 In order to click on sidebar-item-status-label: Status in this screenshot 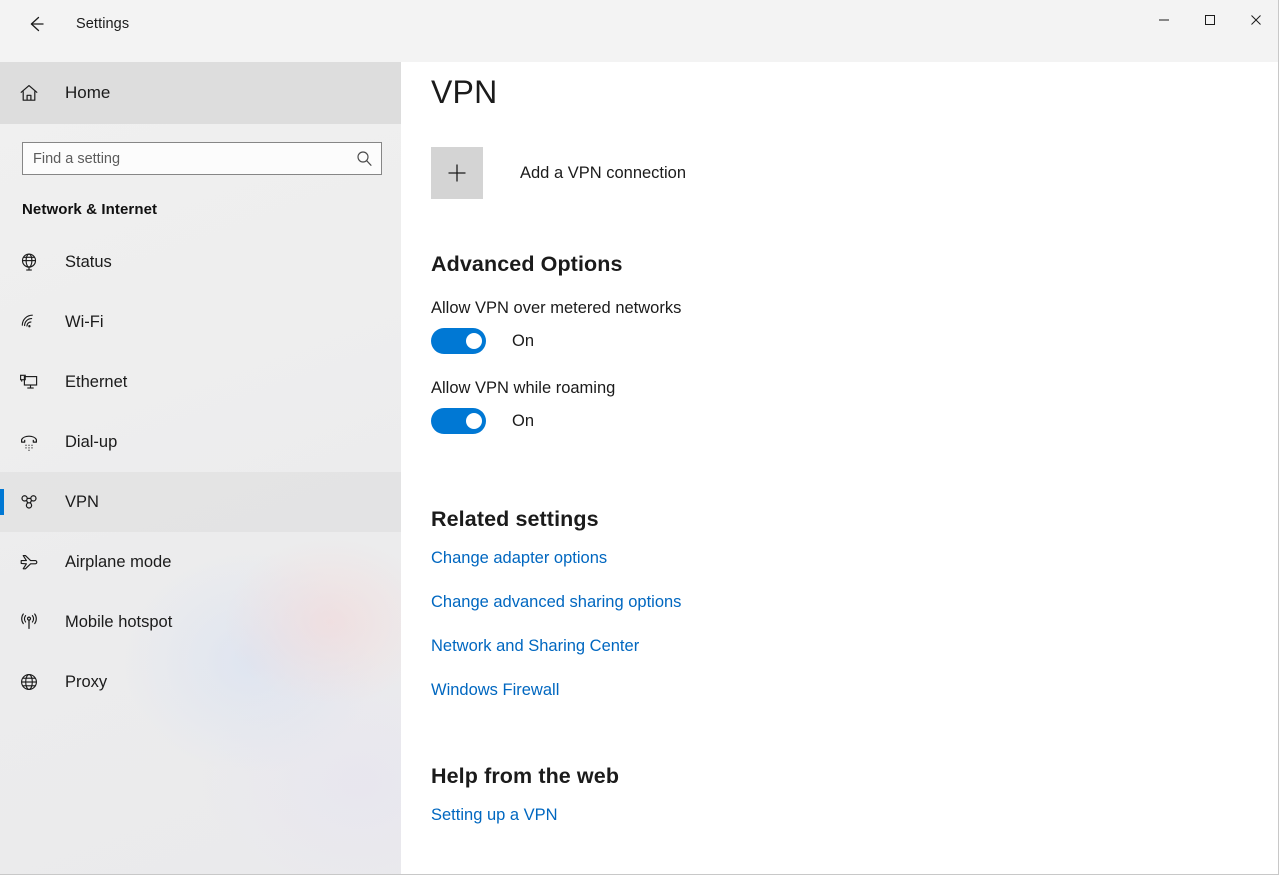, I will do `click(88, 261)`.